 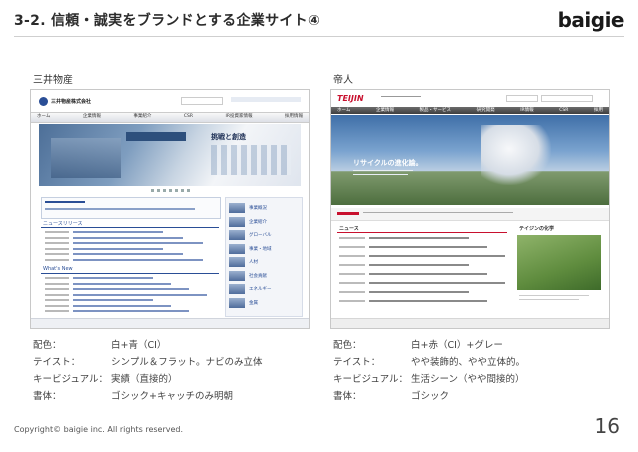 What do you see at coordinates (260, 289) in the screenshot?
I see `mitsui-side-item: エネルギー` at bounding box center [260, 289].